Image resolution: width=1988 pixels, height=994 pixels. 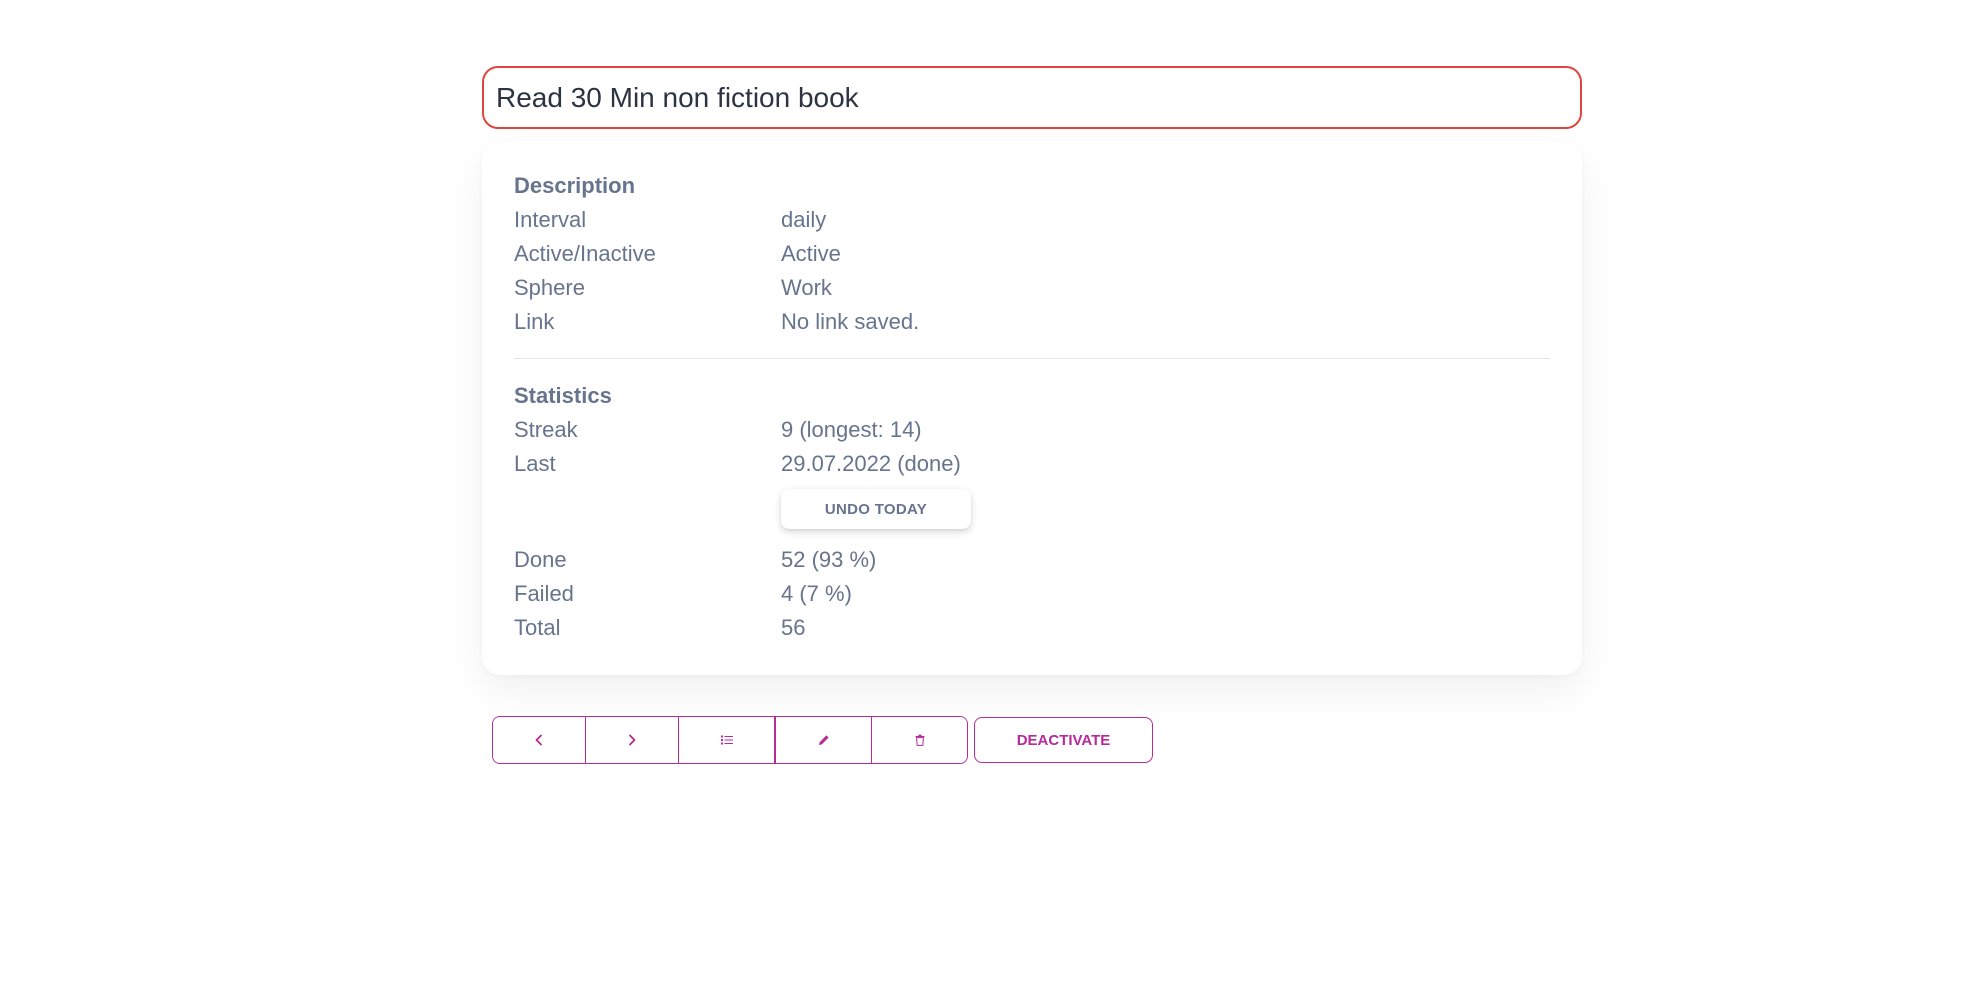 What do you see at coordinates (647, 509) in the screenshot?
I see `undo-spacer` at bounding box center [647, 509].